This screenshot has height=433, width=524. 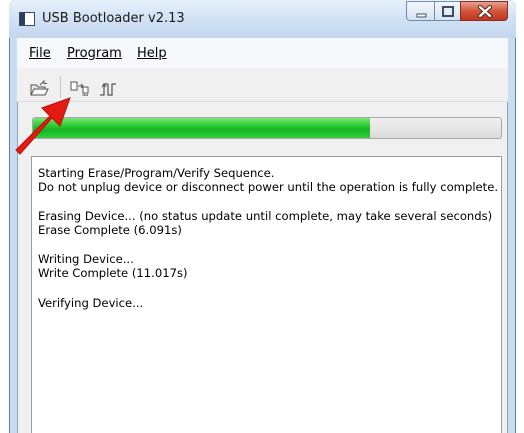 I want to click on annotation-arrow-icon, so click(x=43, y=126).